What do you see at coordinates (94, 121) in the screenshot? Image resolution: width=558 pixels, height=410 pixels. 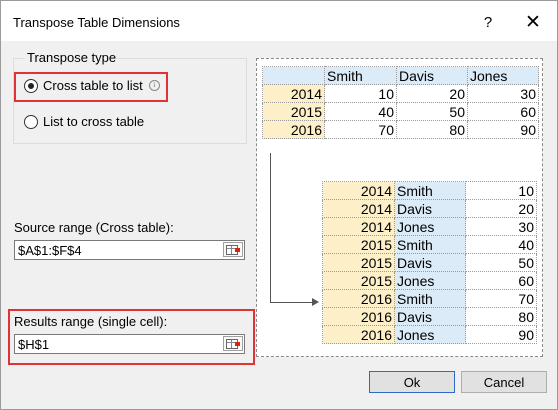 I see `radio-label-list-to-cross: List to cross table` at bounding box center [94, 121].